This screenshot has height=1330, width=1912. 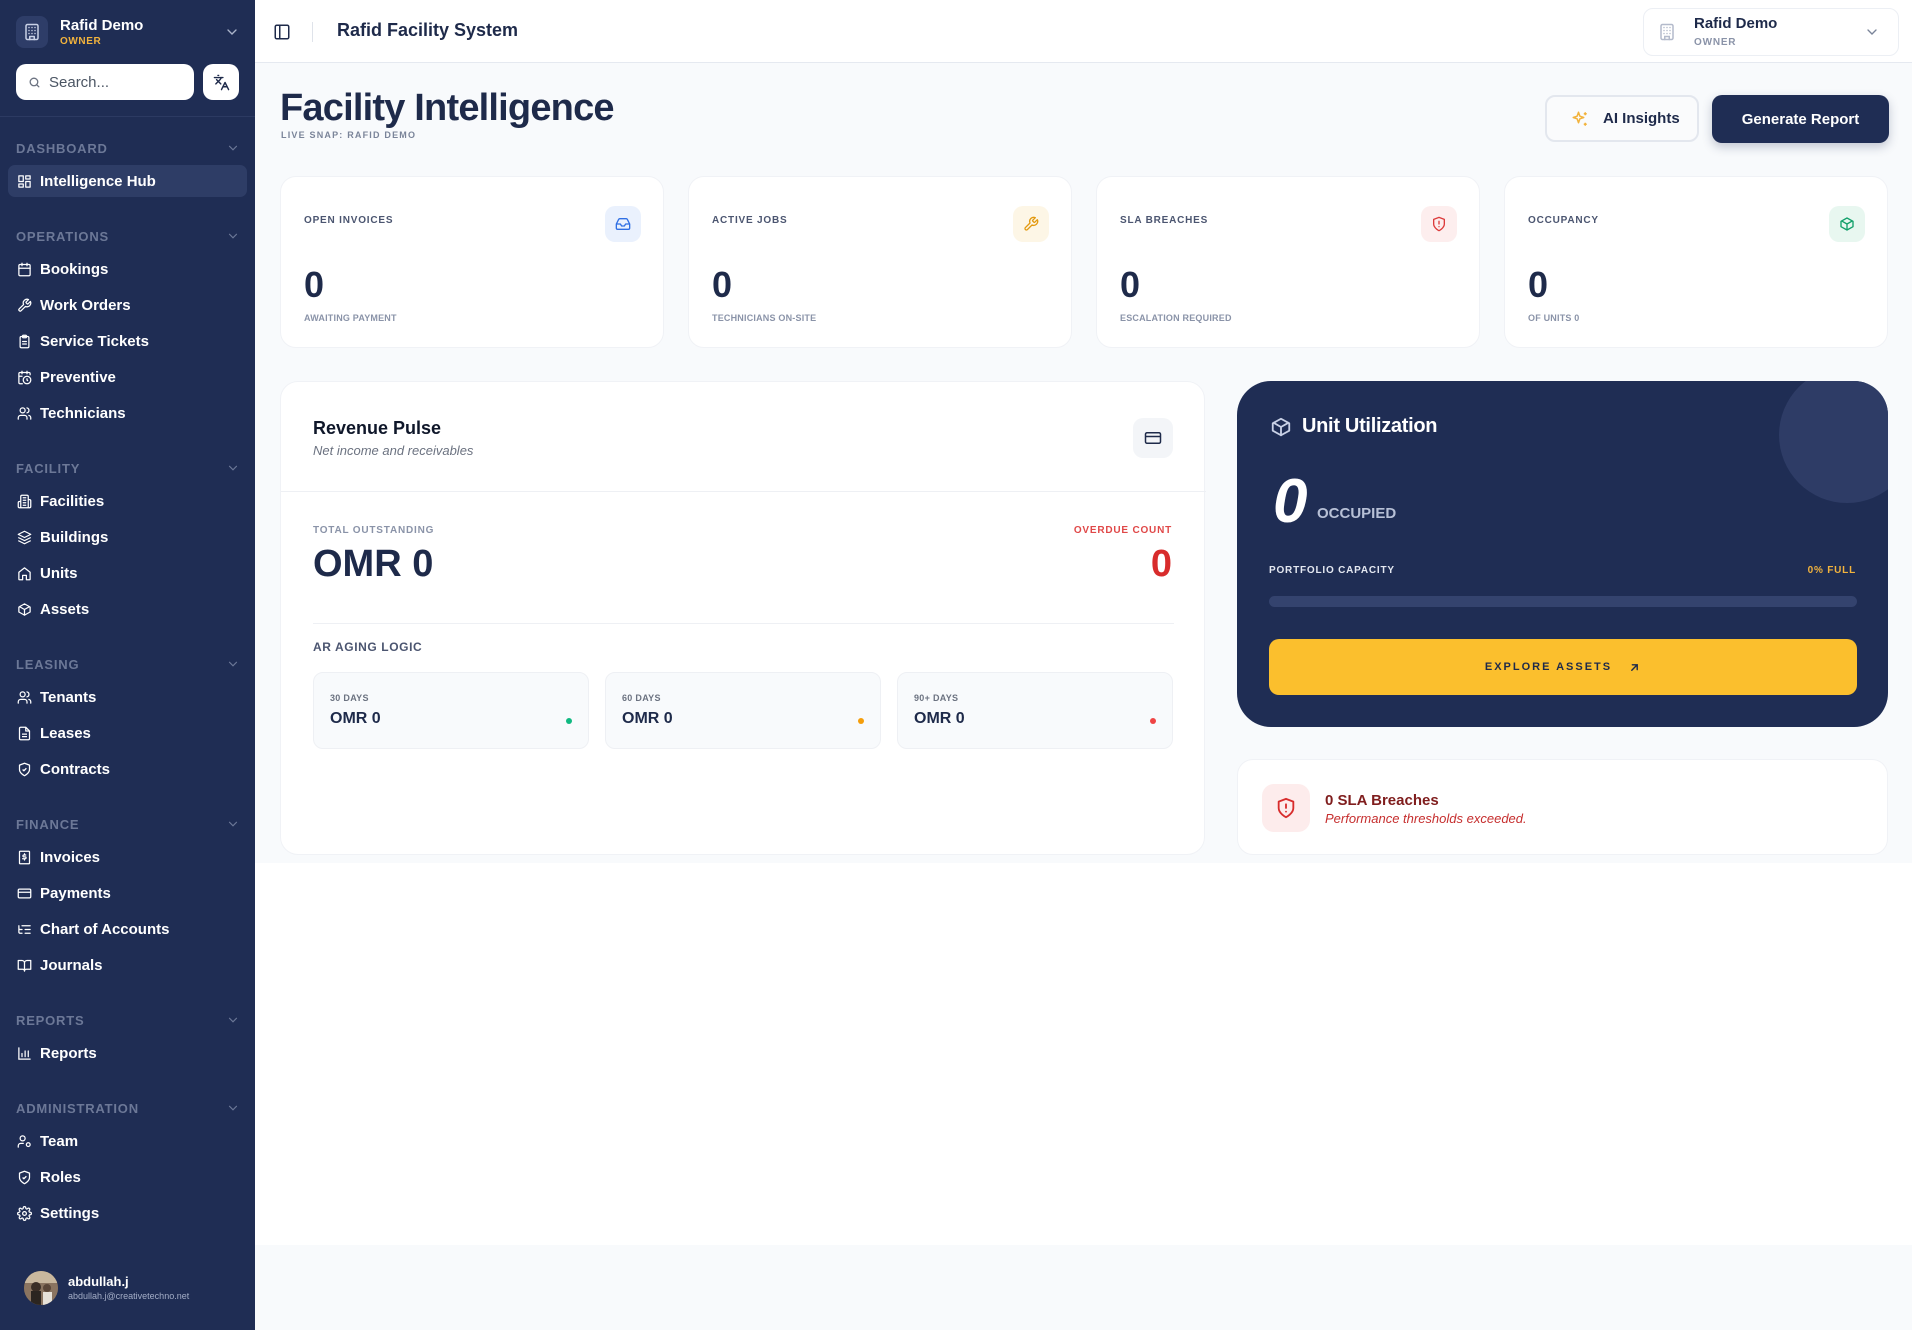 I want to click on sidebar-item-team: Team, so click(x=127, y=1141).